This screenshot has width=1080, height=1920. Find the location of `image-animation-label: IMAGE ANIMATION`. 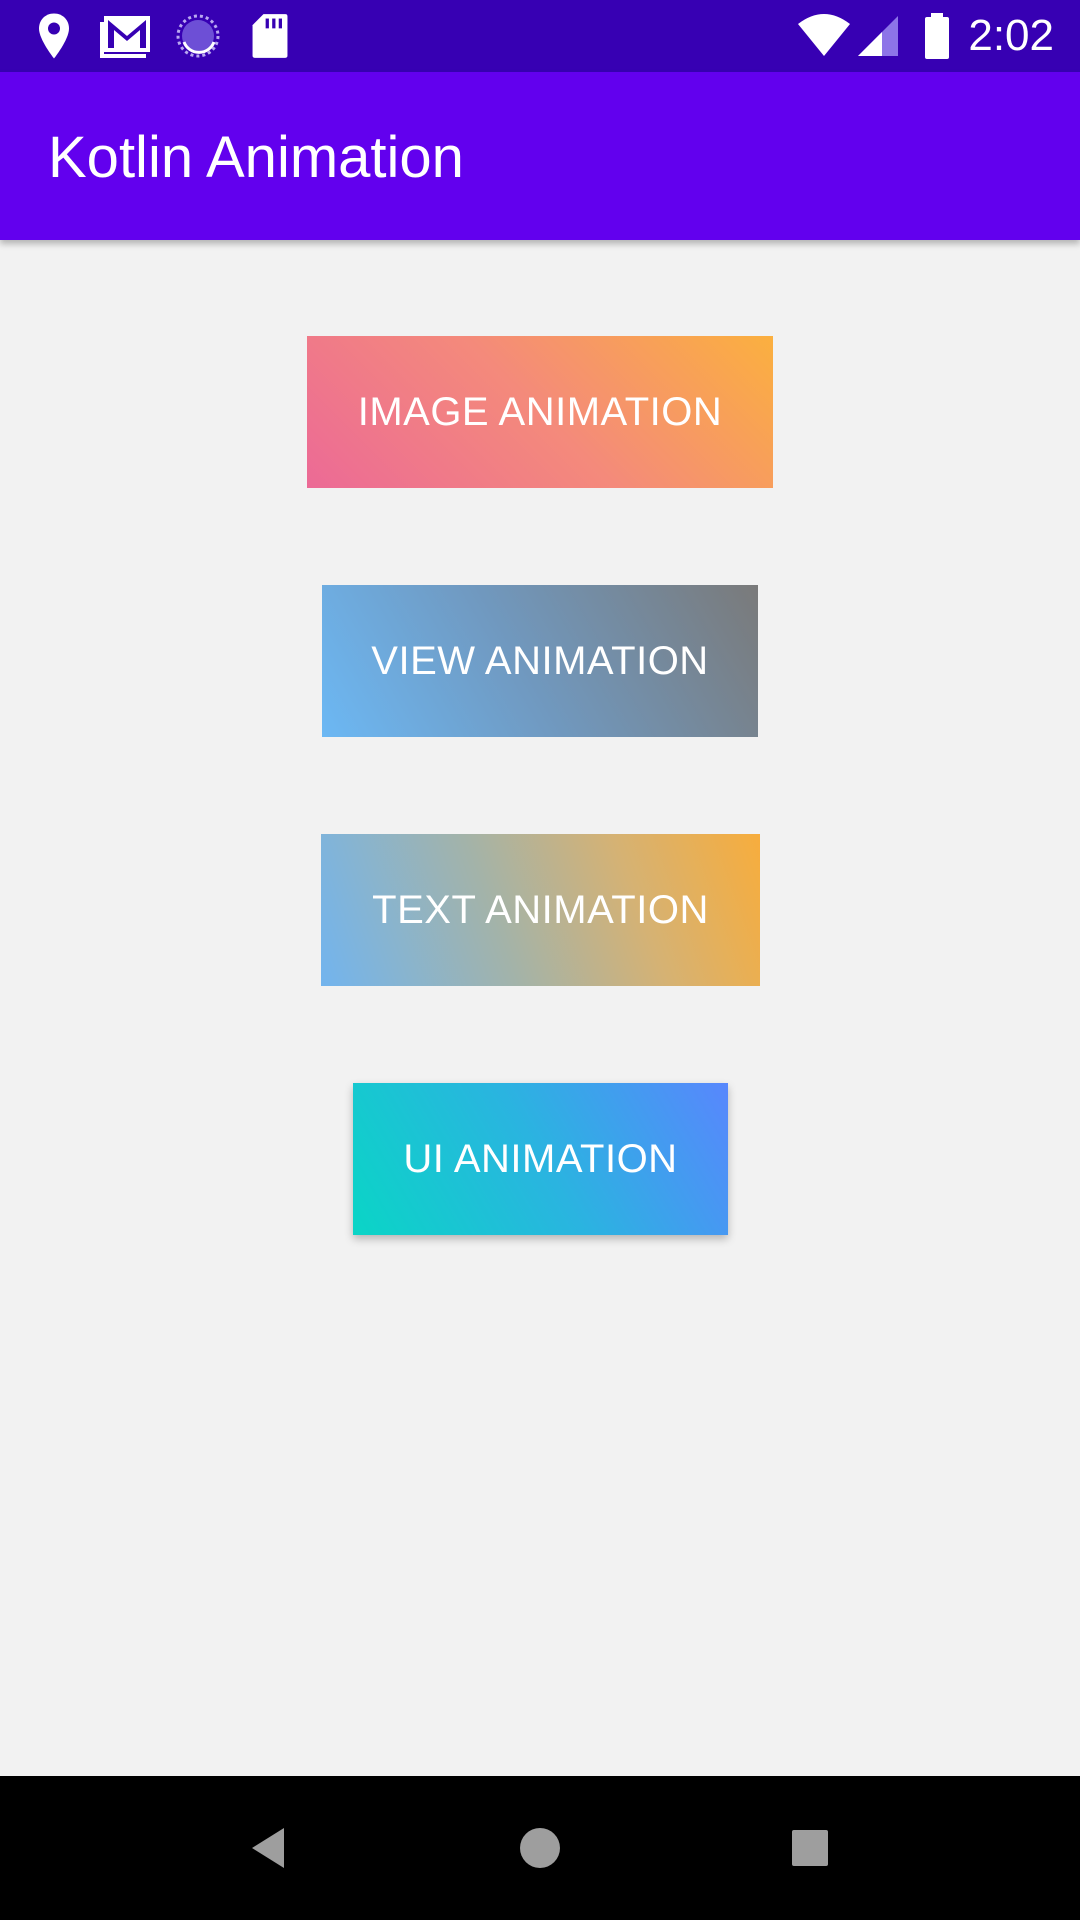

image-animation-label: IMAGE ANIMATION is located at coordinates (540, 411).